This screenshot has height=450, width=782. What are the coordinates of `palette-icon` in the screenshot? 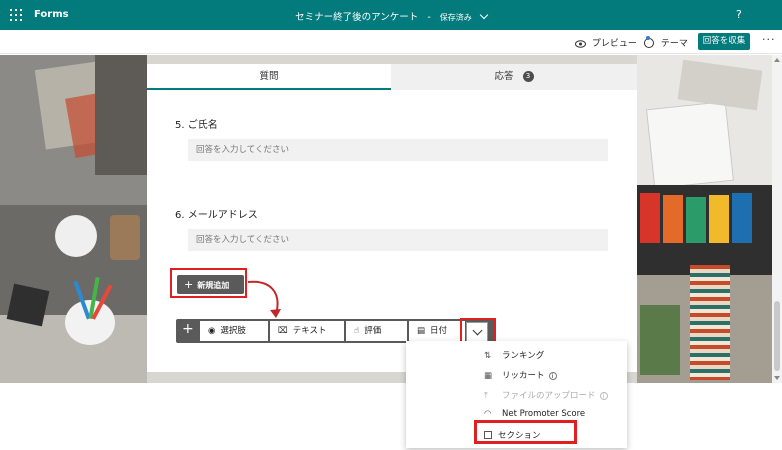 It's located at (649, 42).